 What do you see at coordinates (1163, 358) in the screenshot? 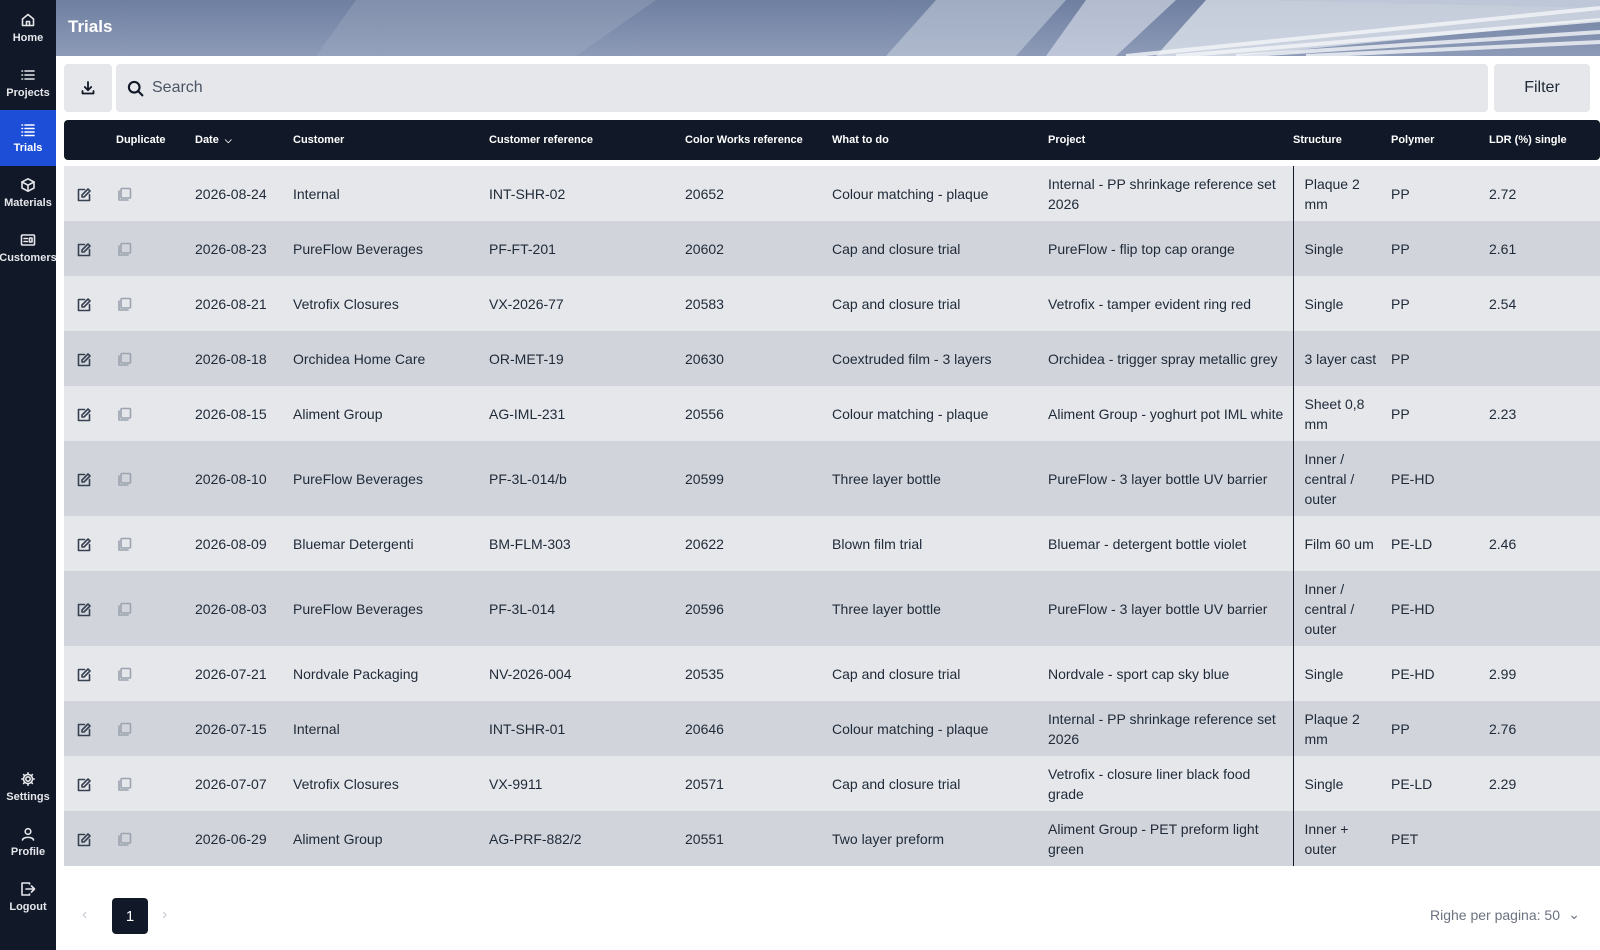
I see `cell-project: Orchidea - trigger spray metallic grey` at bounding box center [1163, 358].